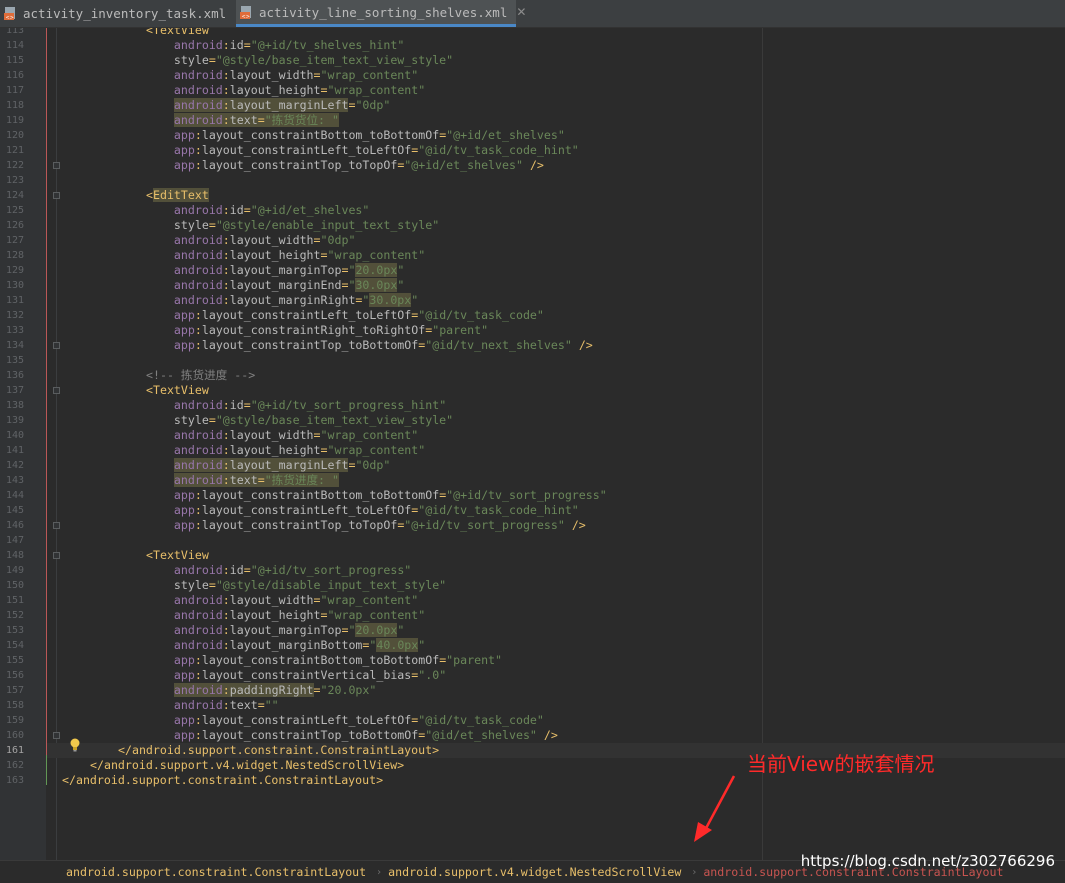 The height and width of the screenshot is (883, 1065). What do you see at coordinates (14, 195) in the screenshot?
I see `line-number: 124` at bounding box center [14, 195].